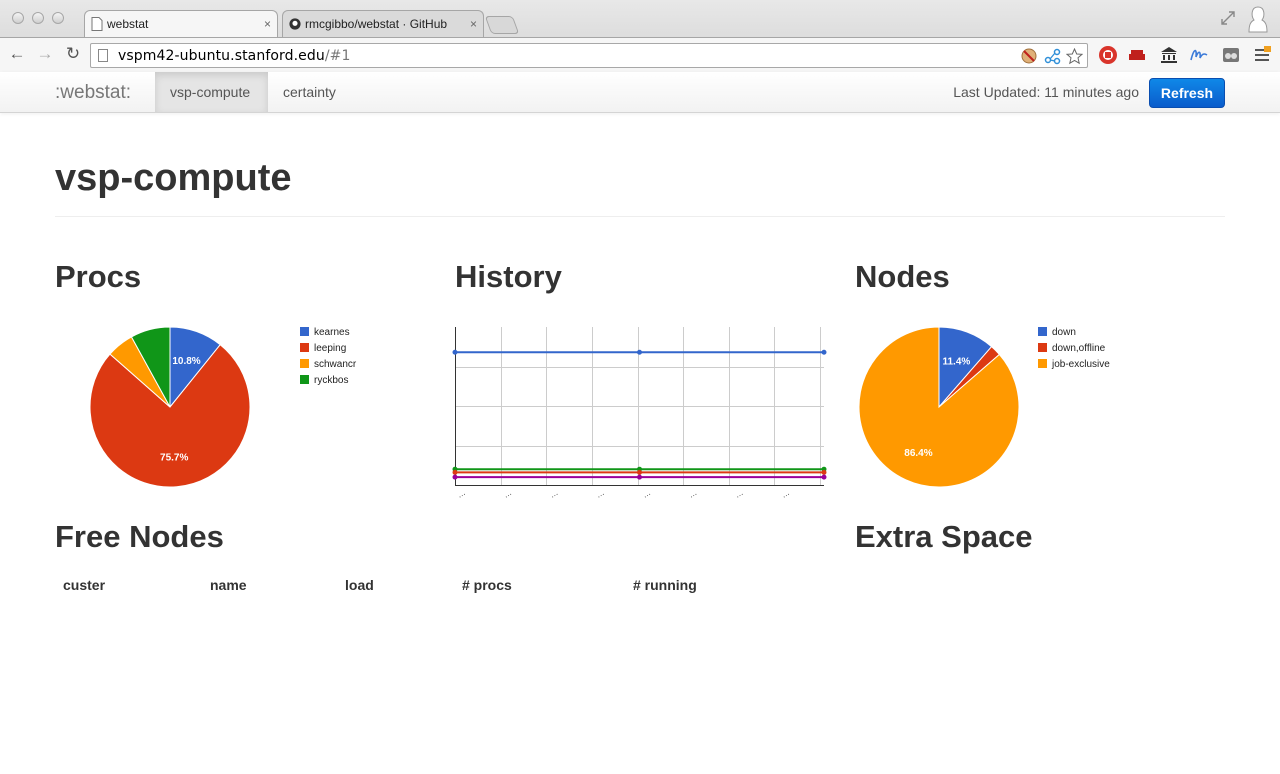  I want to click on share-network-icon, so click(1052, 56).